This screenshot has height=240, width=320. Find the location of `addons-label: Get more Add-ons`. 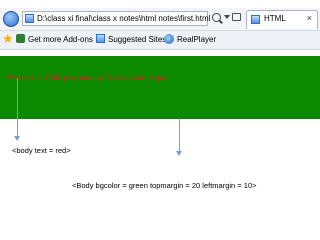

addons-label: Get more Add-ons is located at coordinates (60, 39).